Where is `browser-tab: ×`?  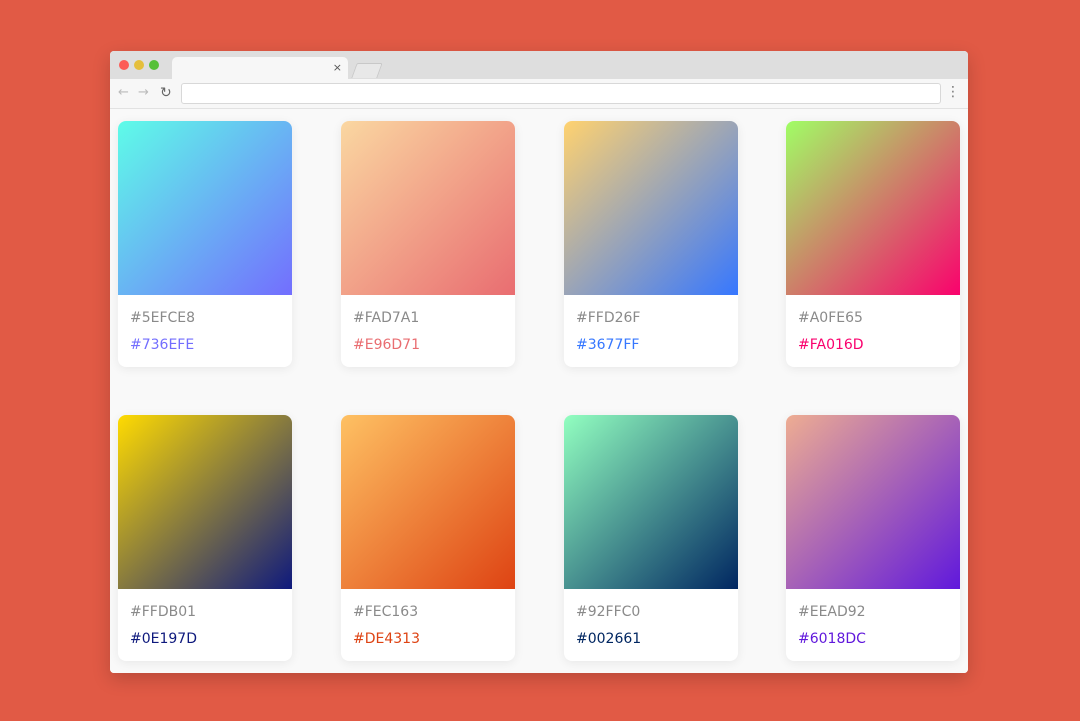
browser-tab: × is located at coordinates (260, 68).